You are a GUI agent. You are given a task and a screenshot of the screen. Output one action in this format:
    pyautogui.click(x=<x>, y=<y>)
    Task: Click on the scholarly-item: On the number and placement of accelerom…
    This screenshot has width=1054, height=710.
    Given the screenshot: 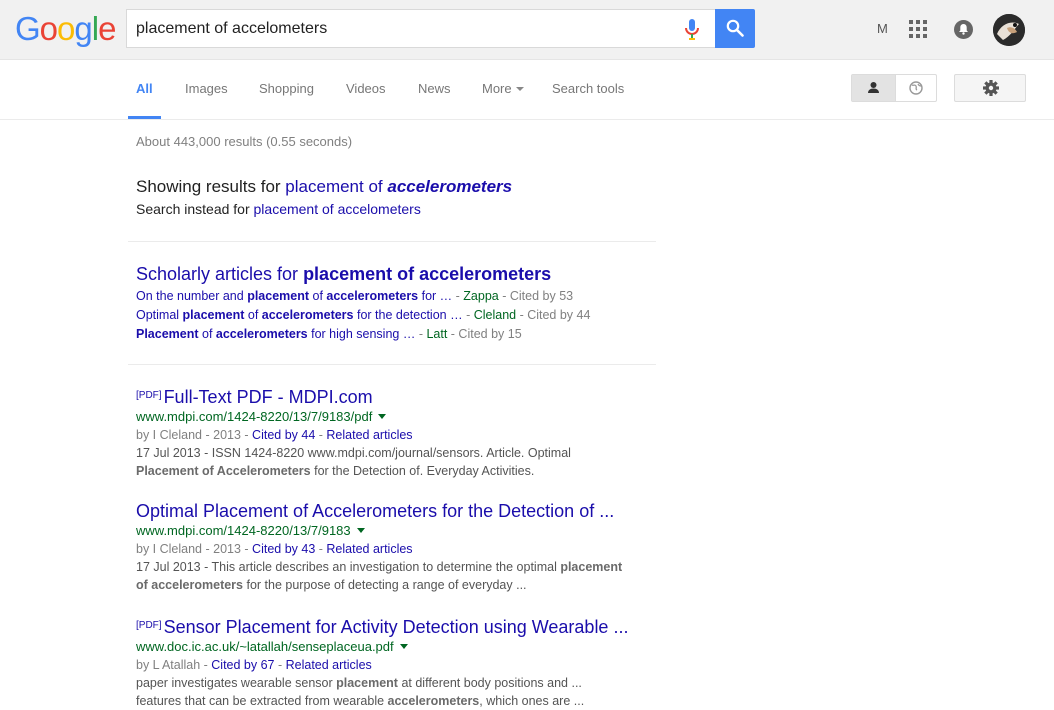 What is the action you would take?
    pyautogui.click(x=354, y=296)
    